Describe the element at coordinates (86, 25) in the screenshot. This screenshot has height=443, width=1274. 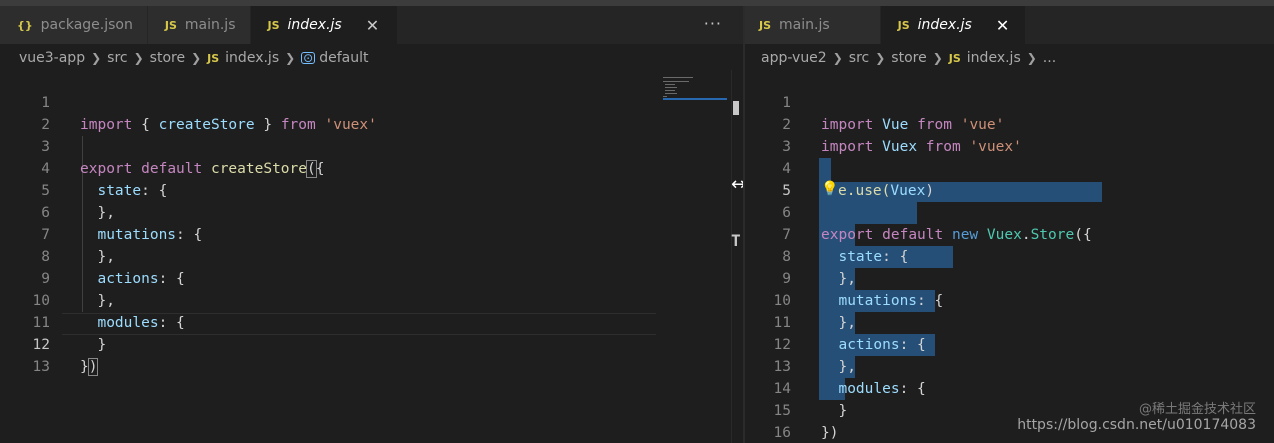
I see `tab-label: package.json` at that location.